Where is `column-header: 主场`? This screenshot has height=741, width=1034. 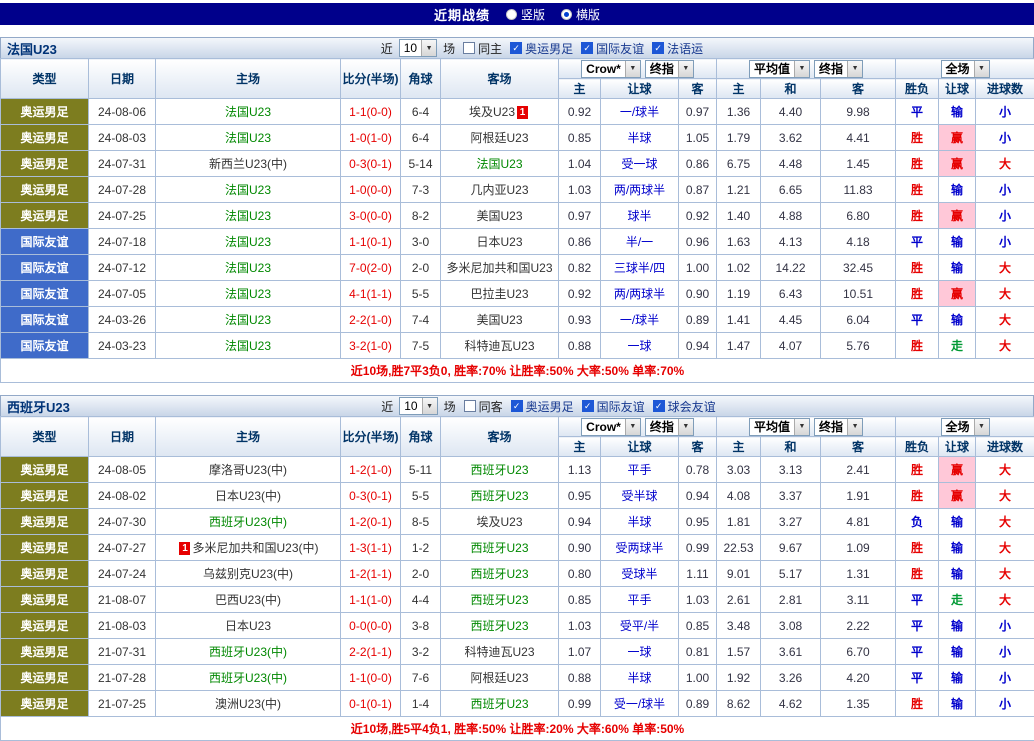
column-header: 主场 is located at coordinates (248, 79).